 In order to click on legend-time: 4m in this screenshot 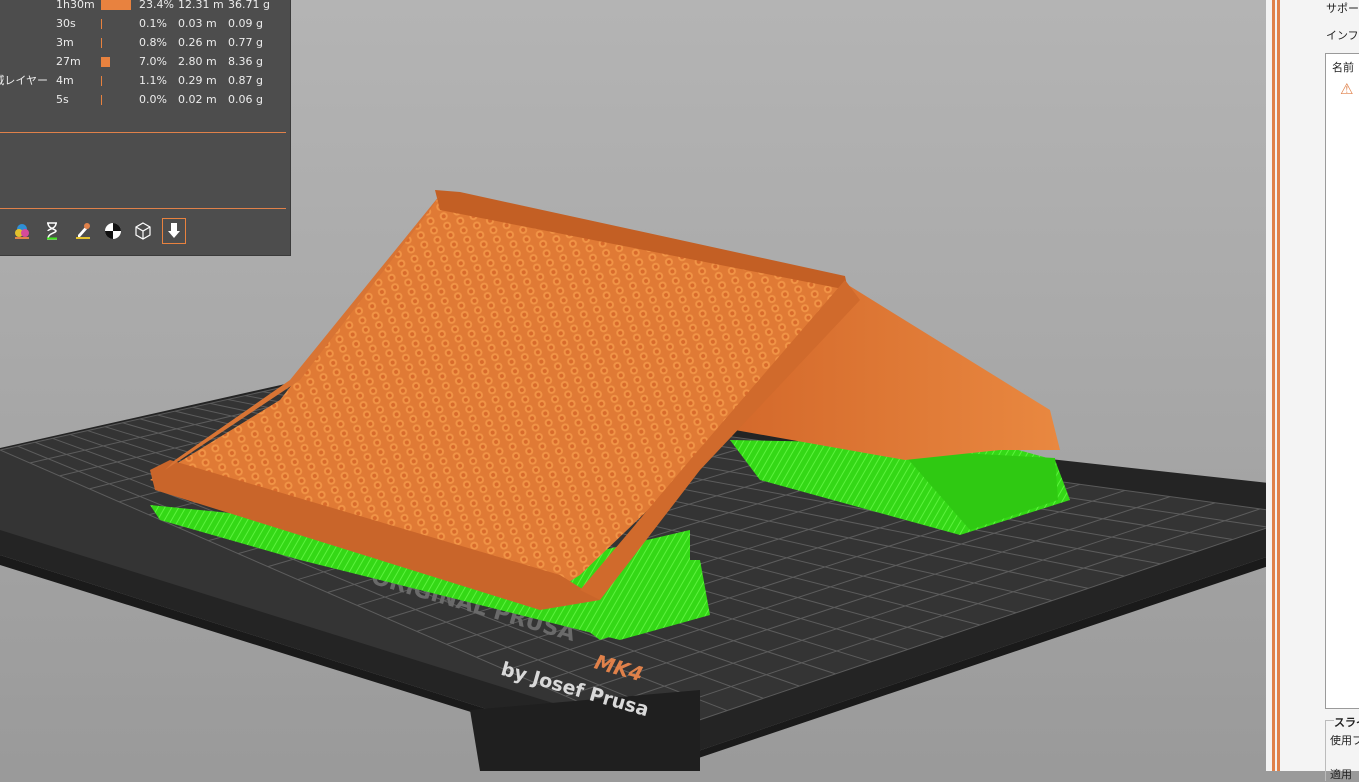, I will do `click(65, 80)`.